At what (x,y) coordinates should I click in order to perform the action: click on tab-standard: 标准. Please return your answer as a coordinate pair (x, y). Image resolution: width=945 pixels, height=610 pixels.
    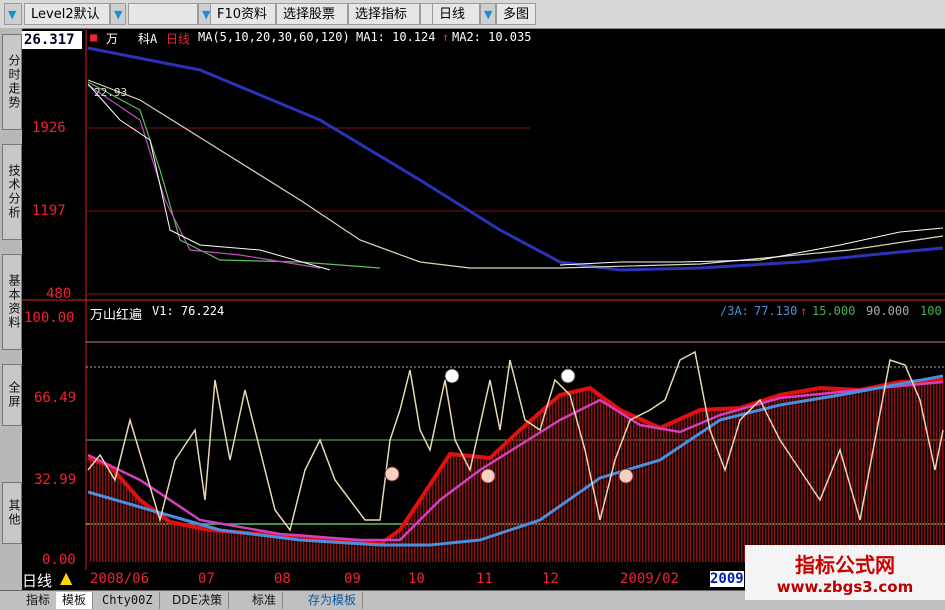
    Looking at the image, I should click on (265, 600).